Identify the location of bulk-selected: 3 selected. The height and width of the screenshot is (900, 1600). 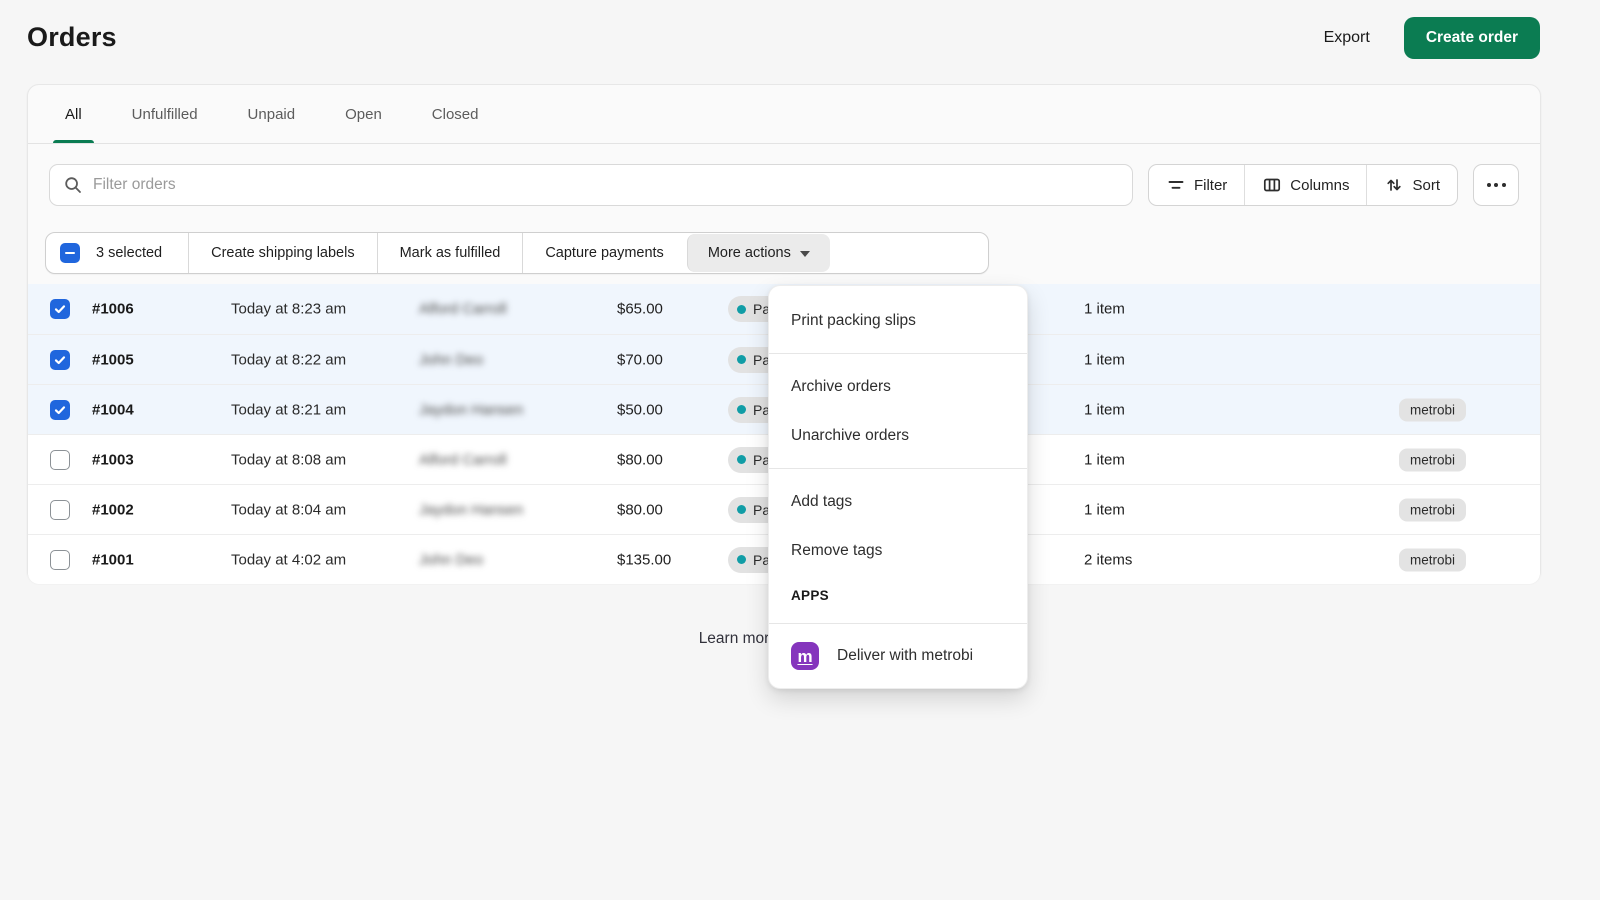
(117, 253).